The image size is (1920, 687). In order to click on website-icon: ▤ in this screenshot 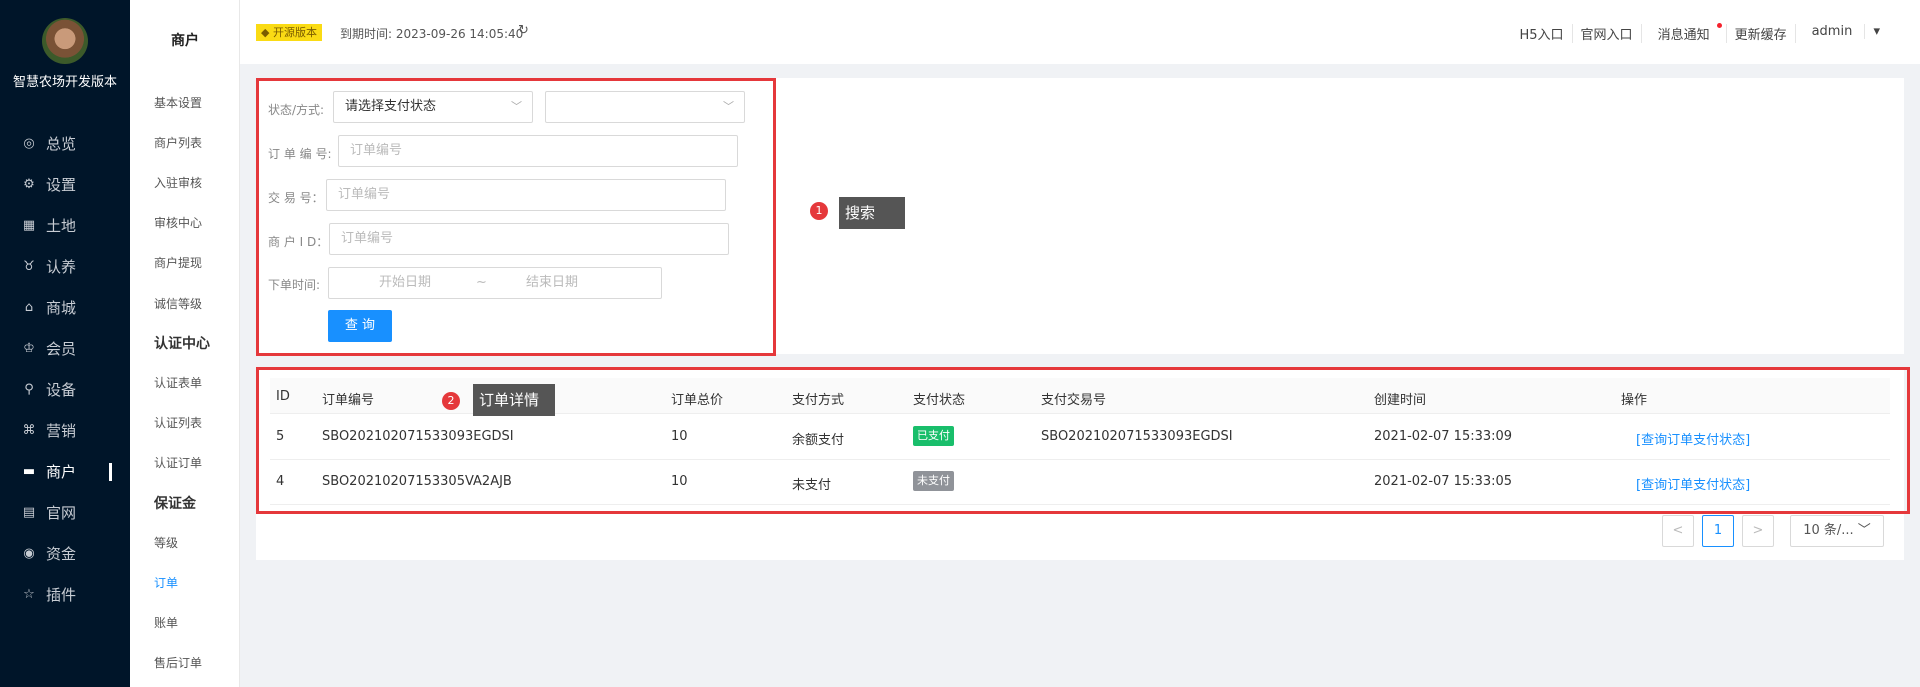, I will do `click(29, 512)`.